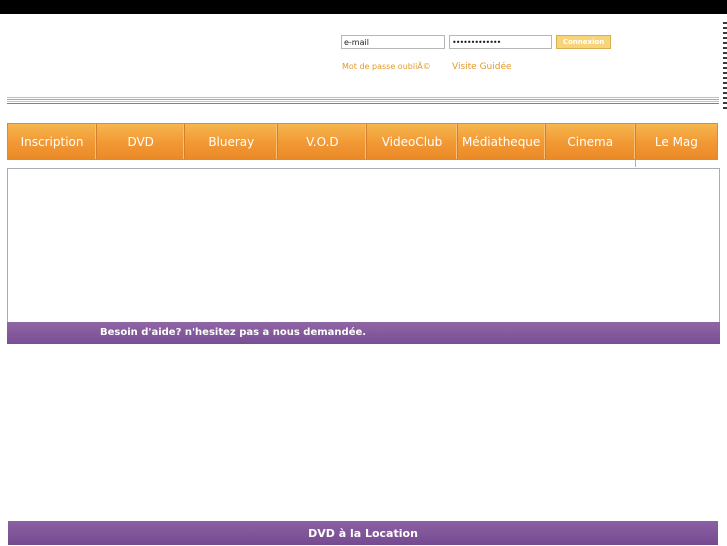 The image size is (727, 546). What do you see at coordinates (635, 163) in the screenshot?
I see `nav-tick-mark` at bounding box center [635, 163].